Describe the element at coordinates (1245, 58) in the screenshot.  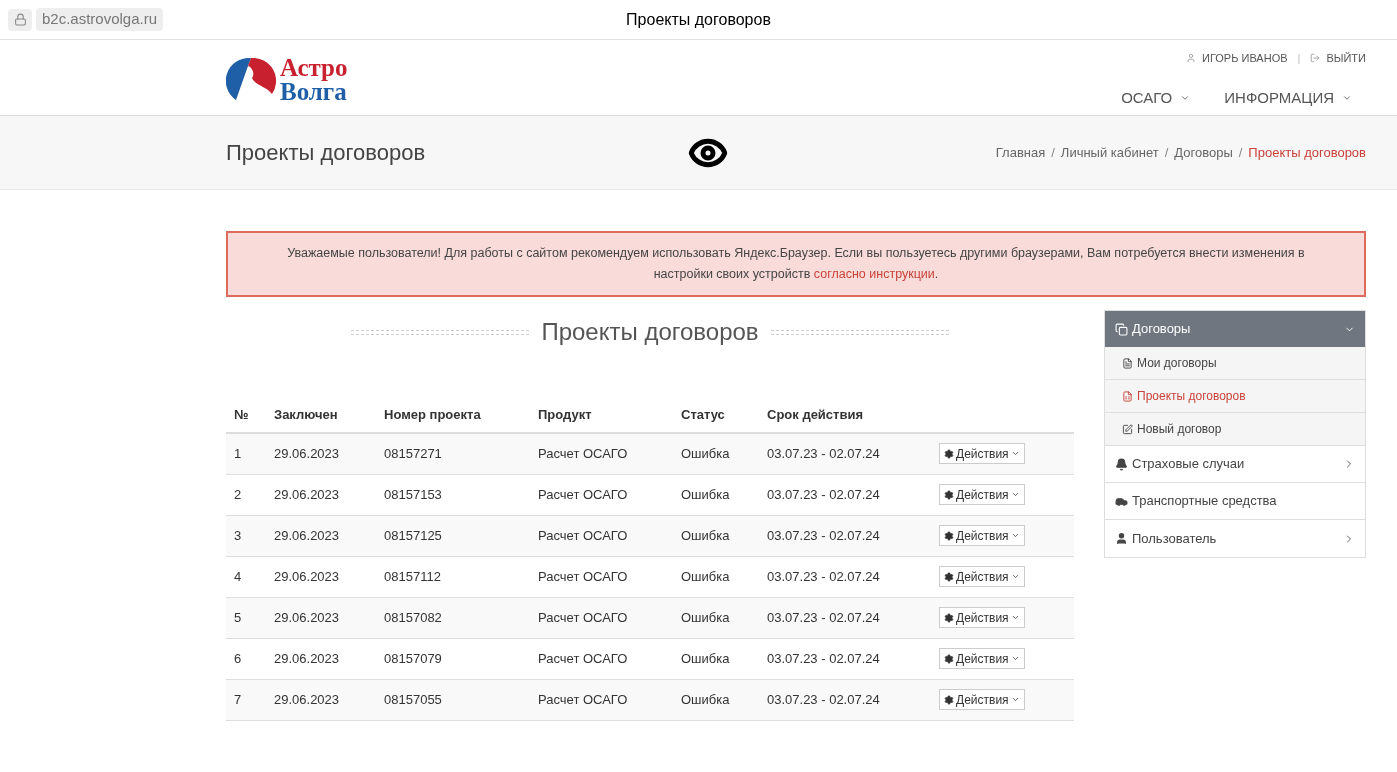
I see `user-link: ИГОРЬ ИВАНОВ` at that location.